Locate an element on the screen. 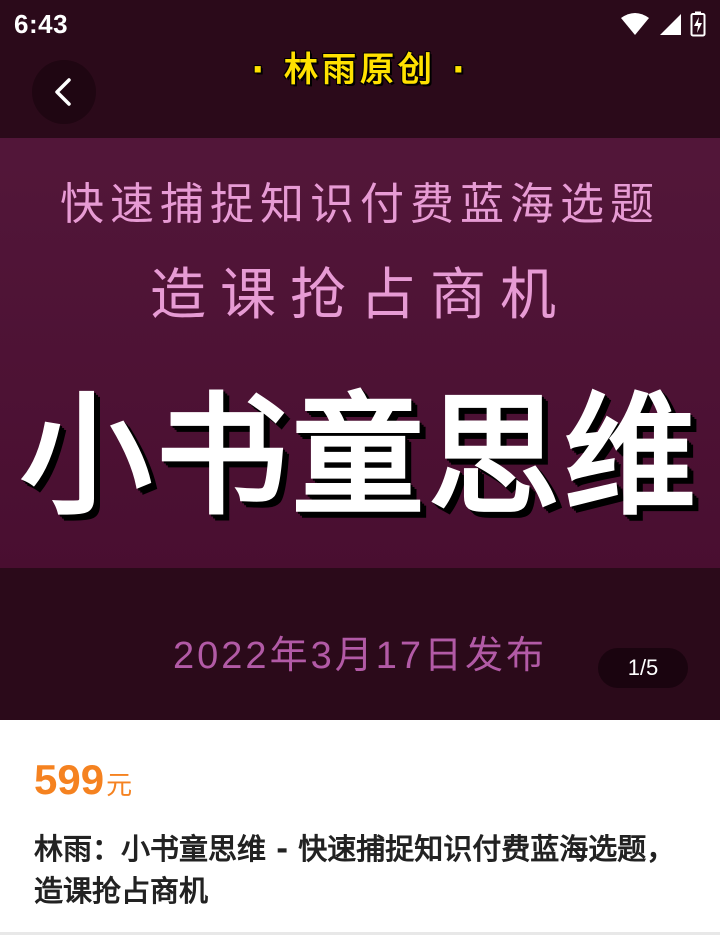 This screenshot has height=935, width=720. price-value: 599 is located at coordinates (69, 779).